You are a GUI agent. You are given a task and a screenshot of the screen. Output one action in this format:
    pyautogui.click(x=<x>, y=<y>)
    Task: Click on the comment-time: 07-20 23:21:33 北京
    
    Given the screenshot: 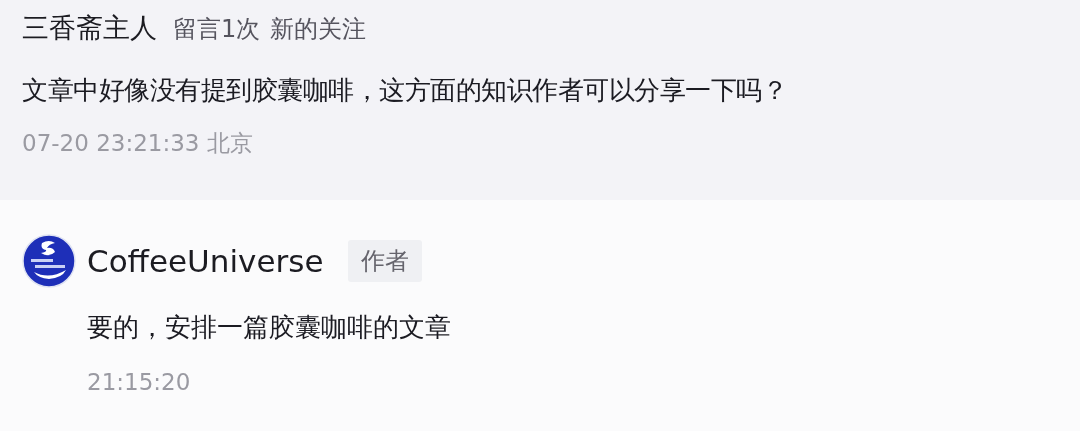 What is the action you would take?
    pyautogui.click(x=138, y=143)
    